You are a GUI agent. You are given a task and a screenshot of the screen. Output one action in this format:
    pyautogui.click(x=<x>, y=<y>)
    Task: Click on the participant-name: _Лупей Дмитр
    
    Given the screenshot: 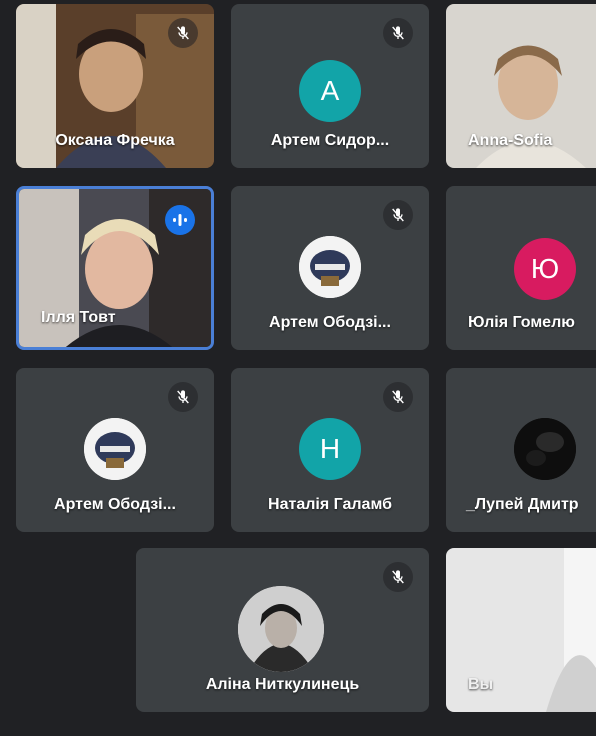 What is the action you would take?
    pyautogui.click(x=522, y=504)
    